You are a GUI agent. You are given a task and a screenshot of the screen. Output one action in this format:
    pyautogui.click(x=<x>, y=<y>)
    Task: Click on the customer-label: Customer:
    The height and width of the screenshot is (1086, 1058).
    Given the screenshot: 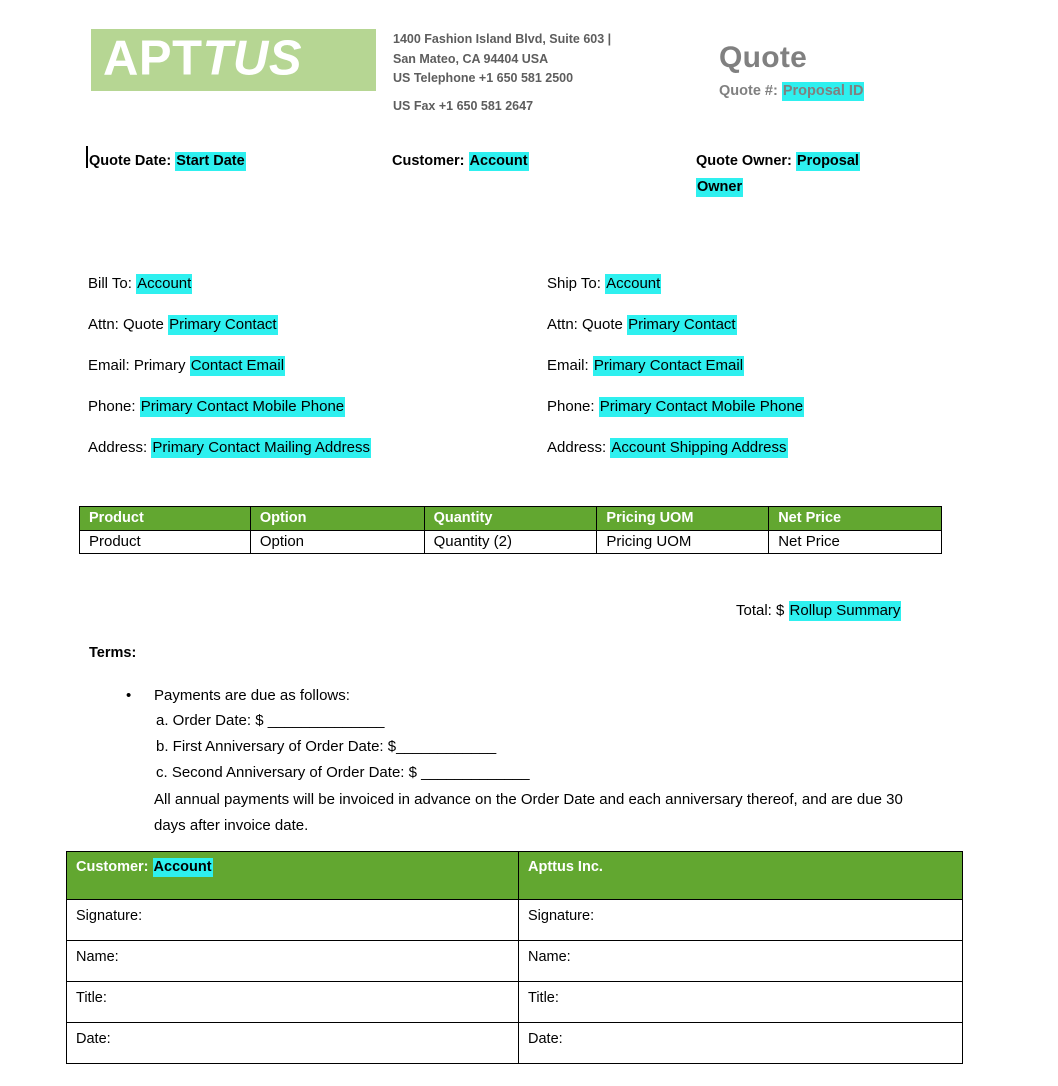 What is the action you would take?
    pyautogui.click(x=428, y=161)
    